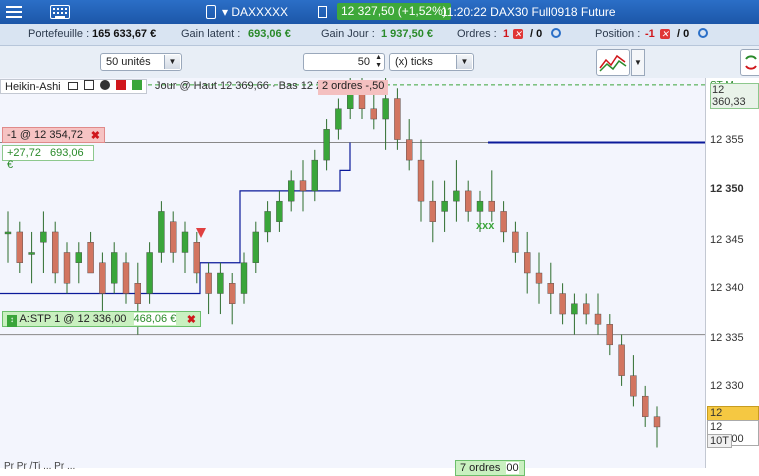 The height and width of the screenshot is (476, 759). I want to click on ticks-value-field: 50 ▲ ▼, so click(344, 62).